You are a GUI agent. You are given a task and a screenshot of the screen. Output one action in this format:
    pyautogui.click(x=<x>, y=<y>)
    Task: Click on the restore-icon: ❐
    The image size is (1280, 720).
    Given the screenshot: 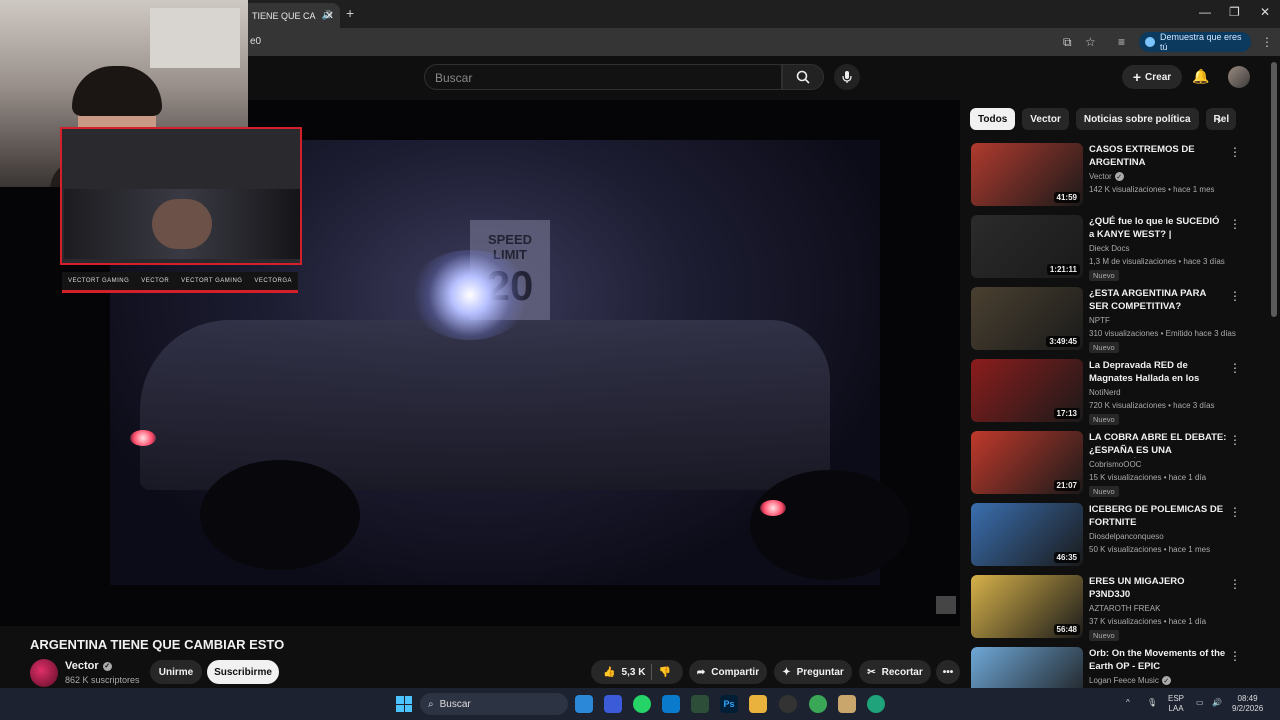 What is the action you would take?
    pyautogui.click(x=1234, y=12)
    